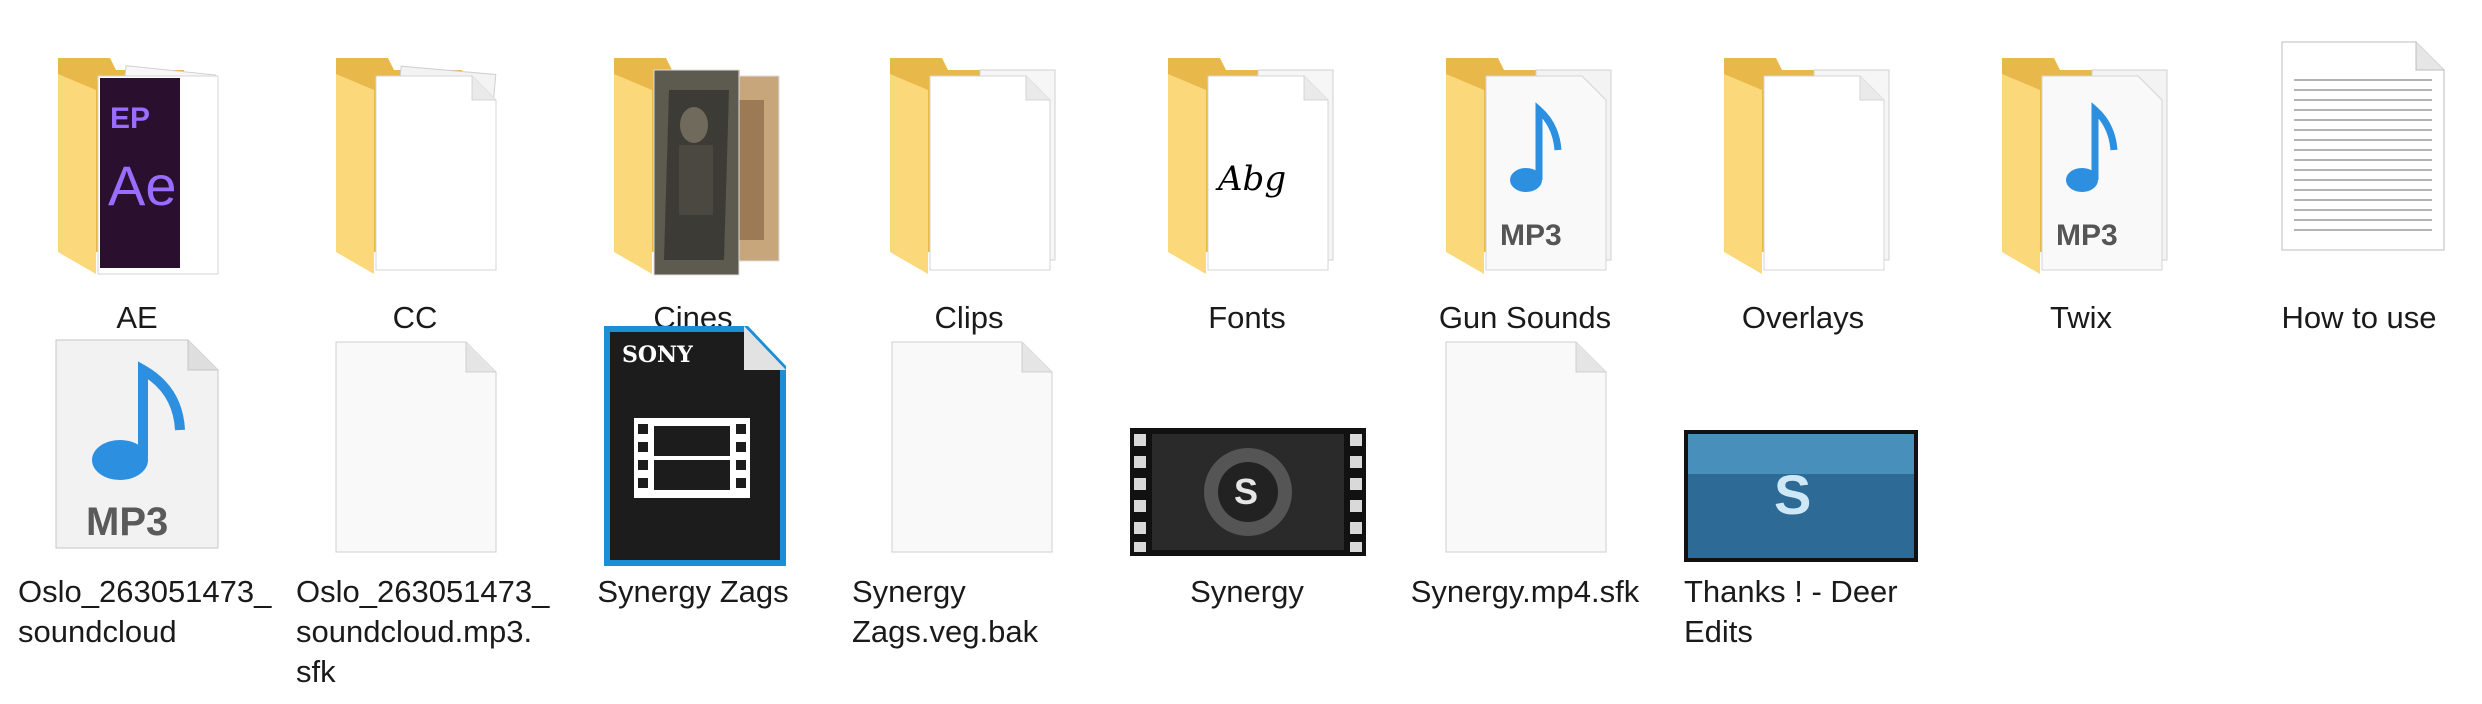 The width and height of the screenshot is (2482, 704). Describe the element at coordinates (145, 611) in the screenshot. I see `file-label: Oslo_263051473_ soundcloud` at that location.